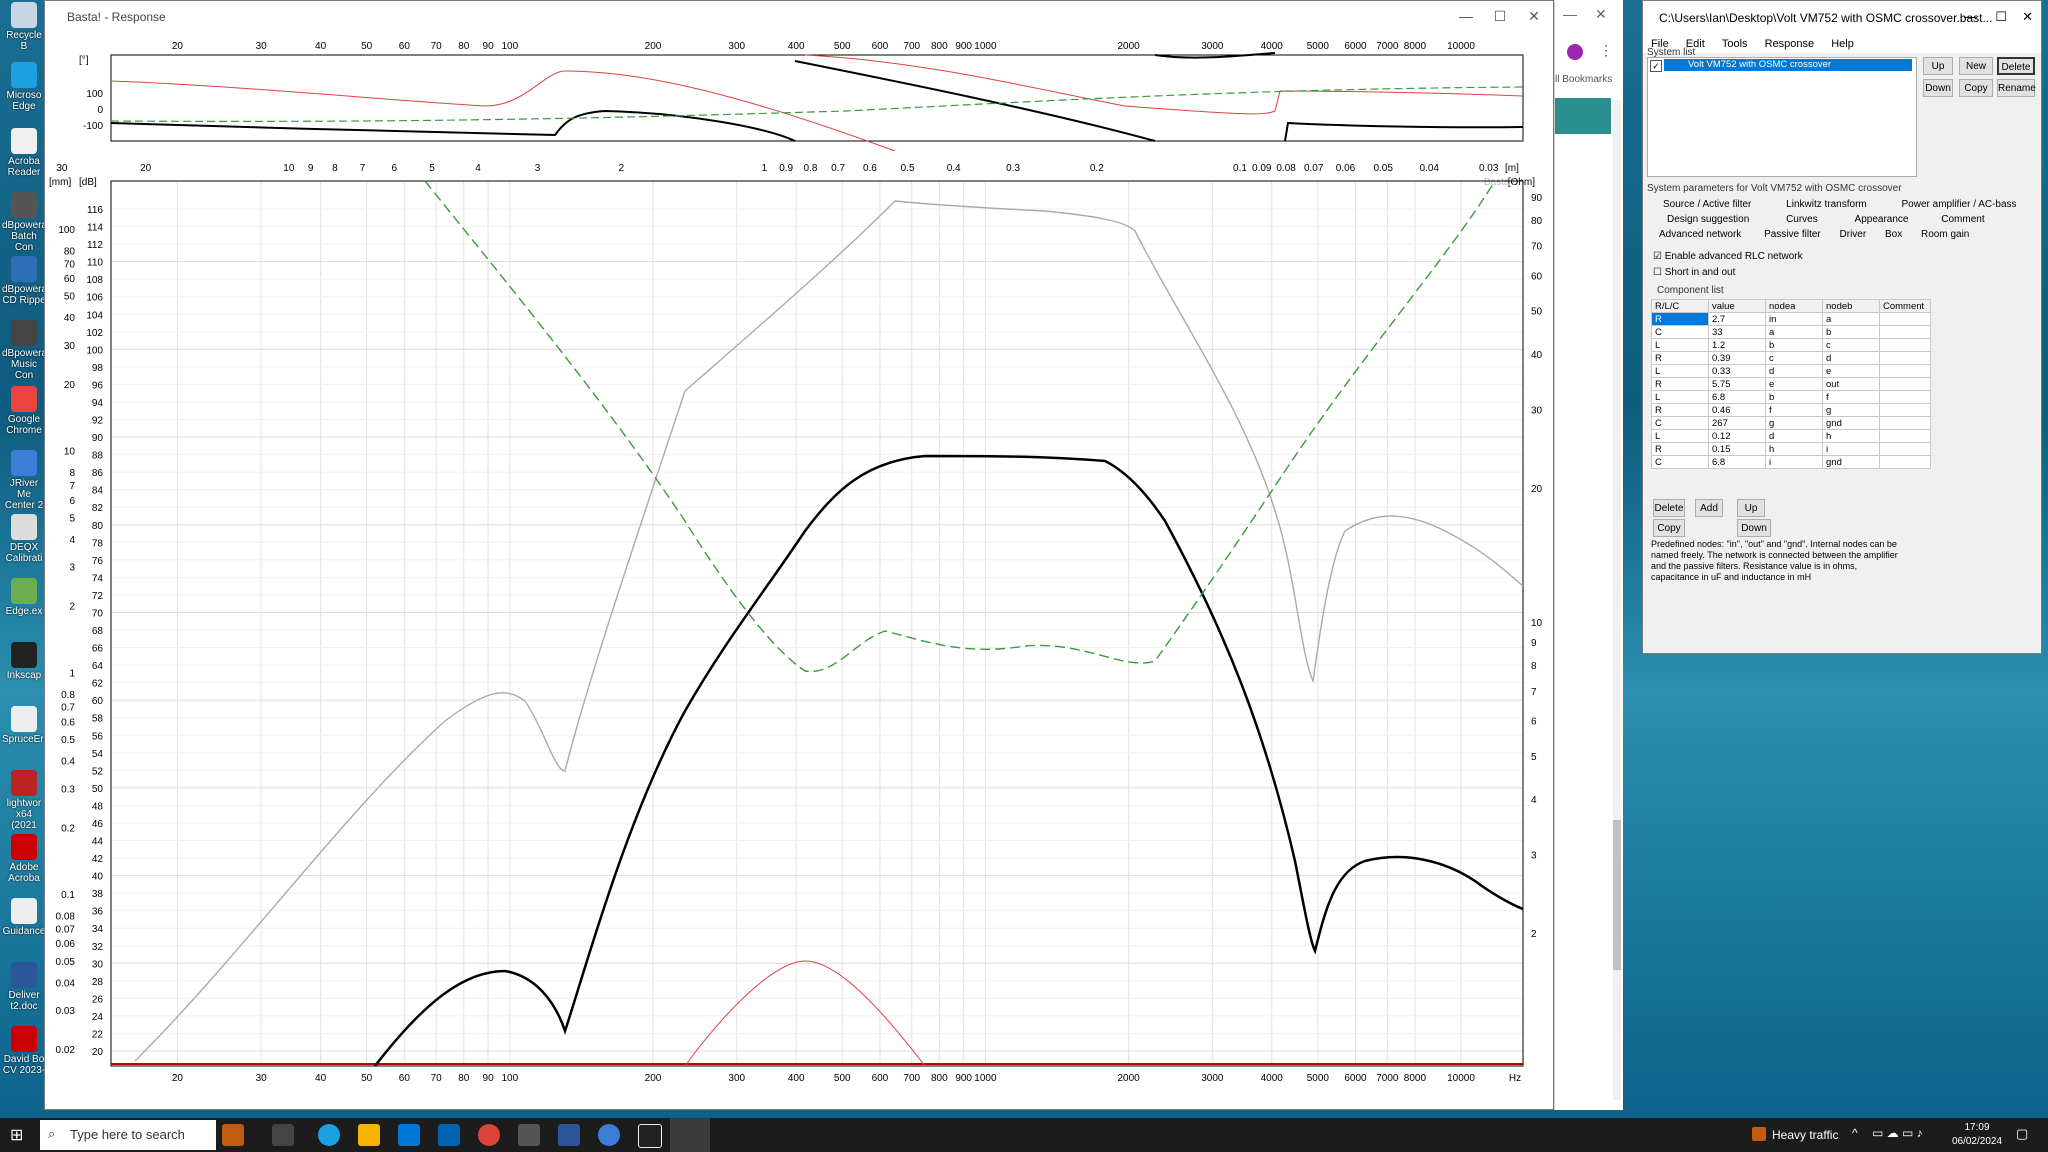  Describe the element at coordinates (1792, 234) in the screenshot. I see `tab-passive-filter: Passive filter` at that location.